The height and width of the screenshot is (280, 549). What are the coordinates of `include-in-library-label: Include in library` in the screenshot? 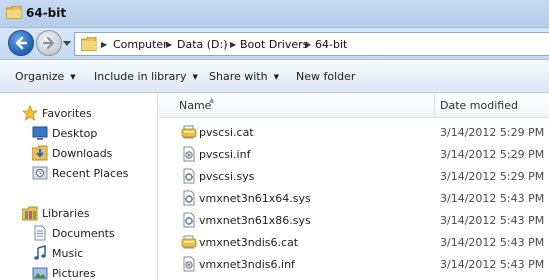 It's located at (140, 76).